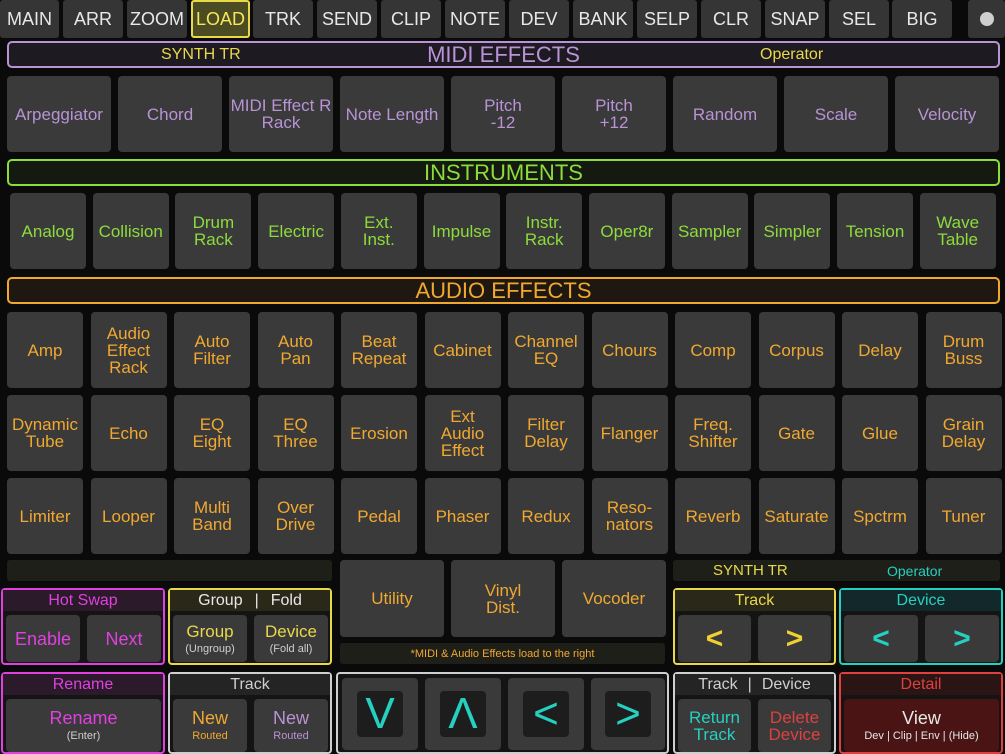  What do you see at coordinates (378, 231) in the screenshot?
I see `instrument-ext-inst: Ext. Inst.` at bounding box center [378, 231].